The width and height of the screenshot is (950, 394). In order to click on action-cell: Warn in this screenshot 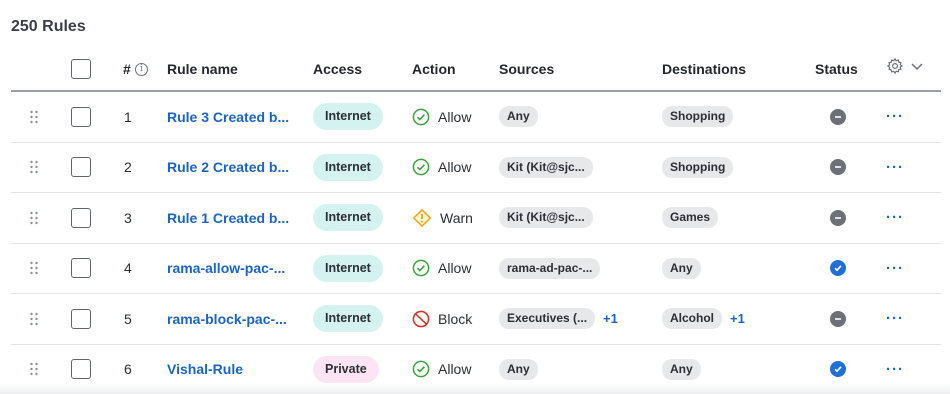, I will do `click(442, 218)`.